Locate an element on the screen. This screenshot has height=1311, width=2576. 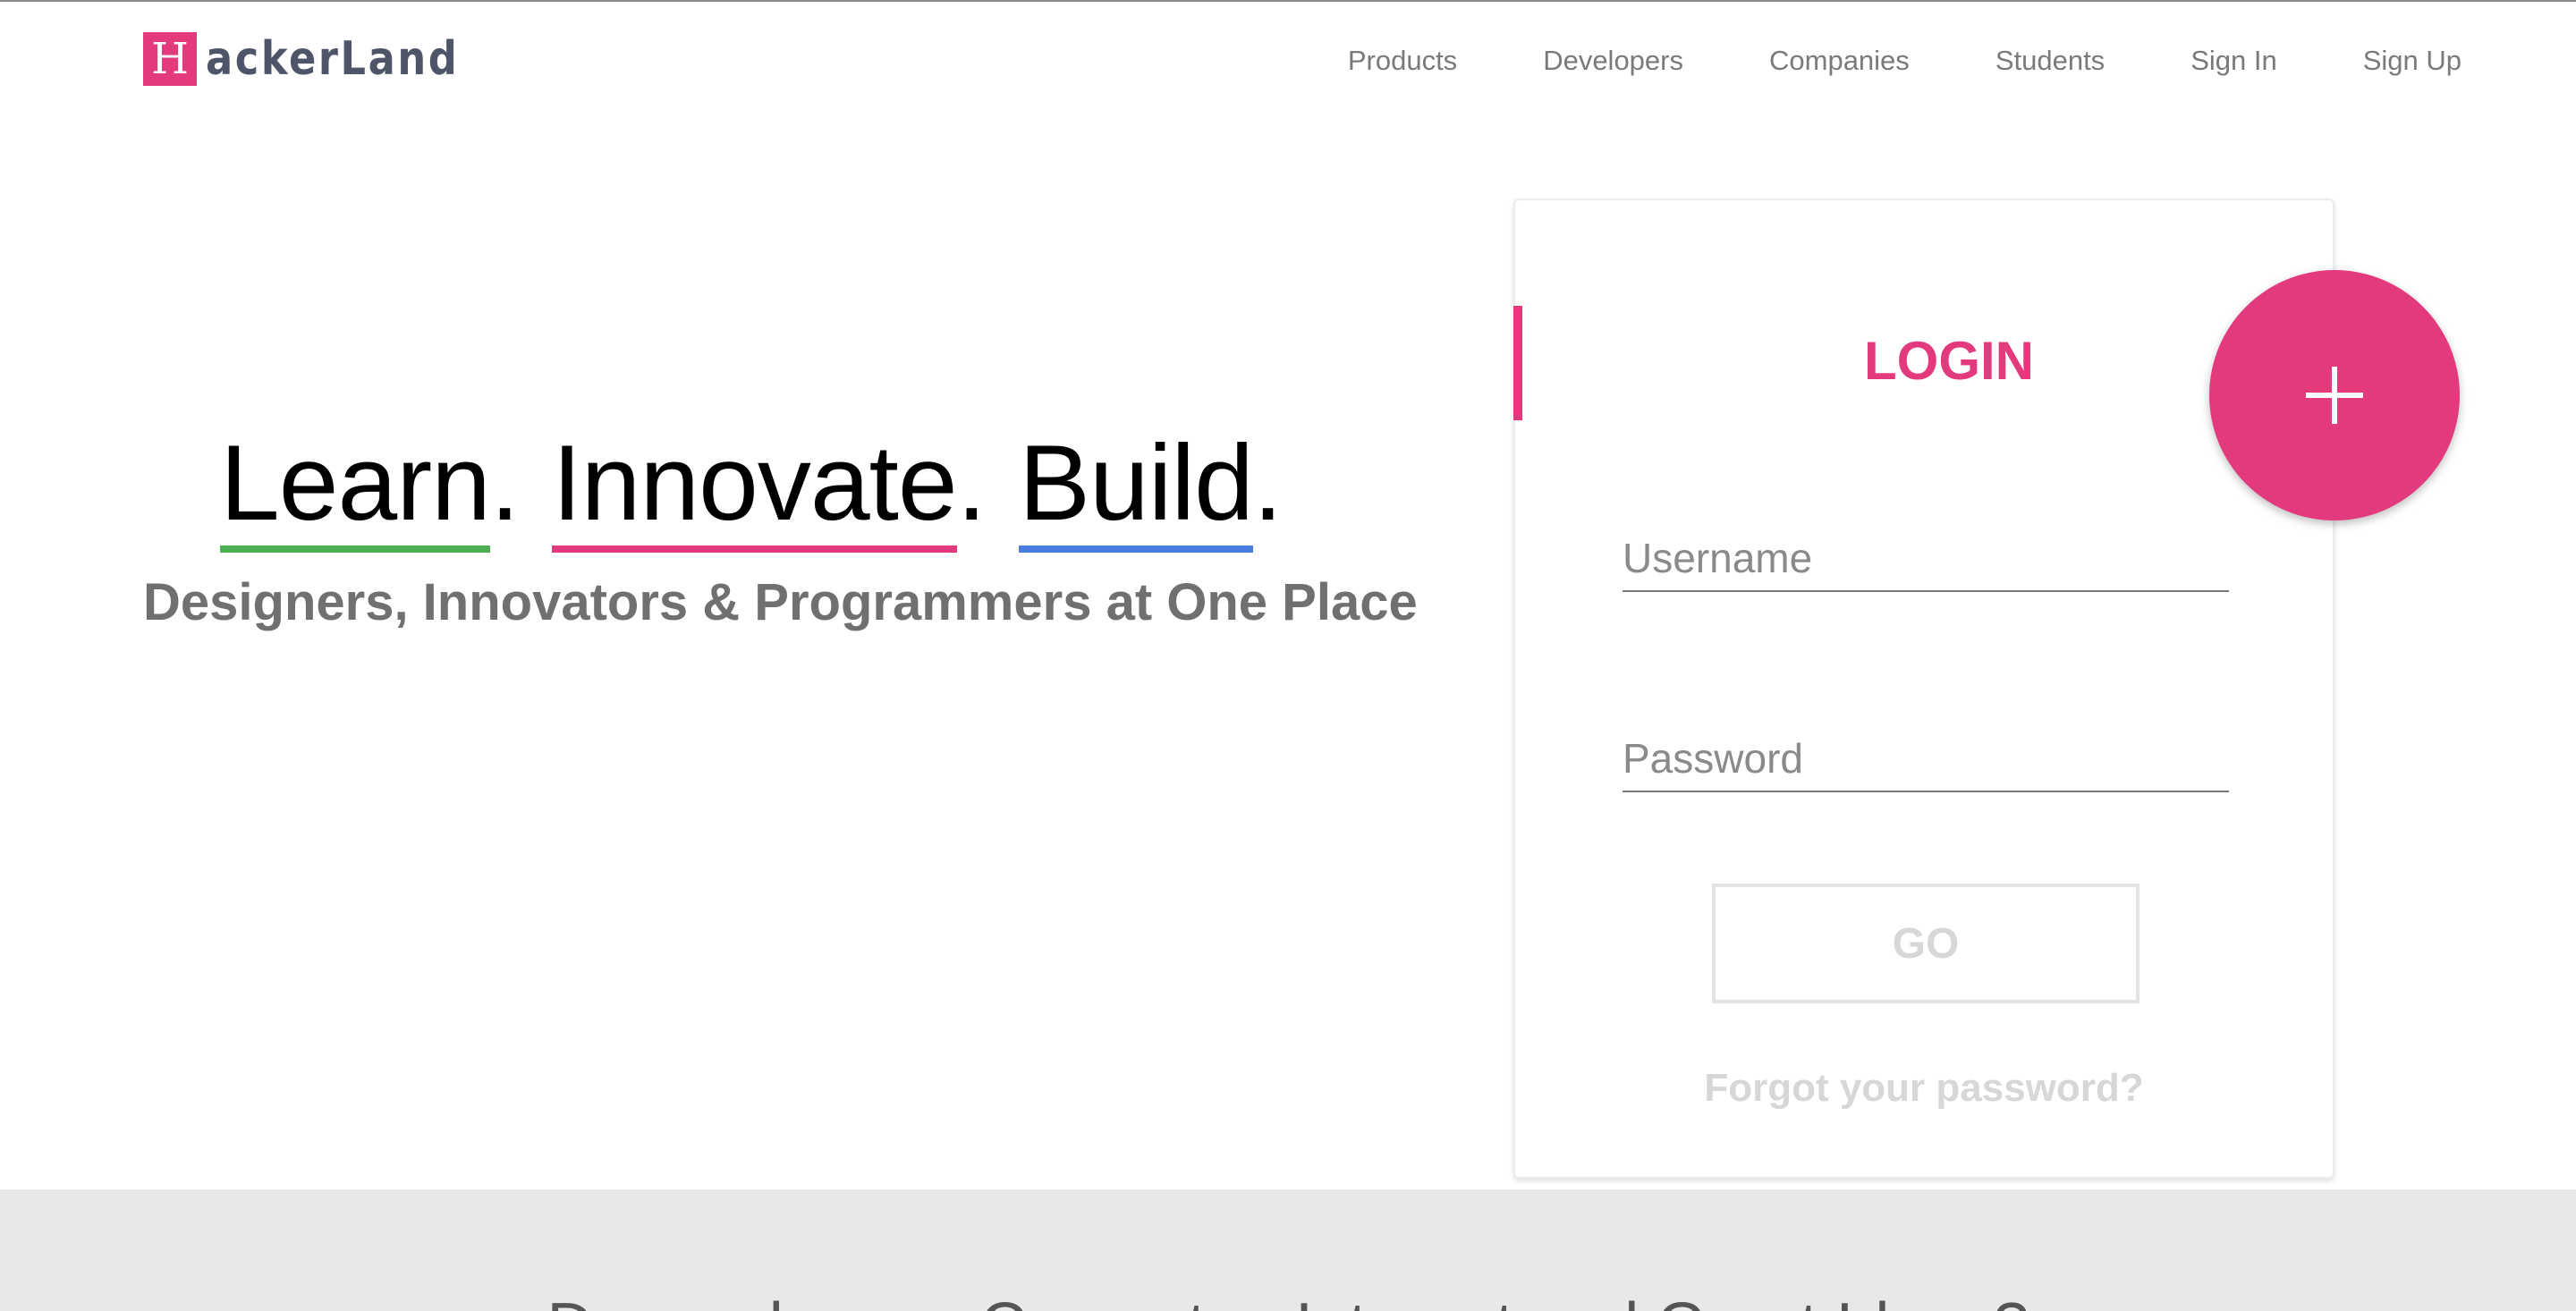
hero-word-learn: Learn is located at coordinates (355, 483).